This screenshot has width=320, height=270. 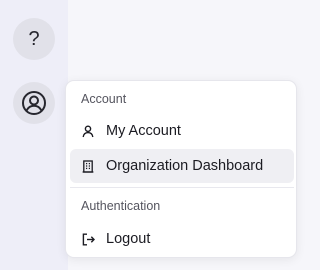 I want to click on menu-item-label: Organization Dashboard, so click(x=185, y=166).